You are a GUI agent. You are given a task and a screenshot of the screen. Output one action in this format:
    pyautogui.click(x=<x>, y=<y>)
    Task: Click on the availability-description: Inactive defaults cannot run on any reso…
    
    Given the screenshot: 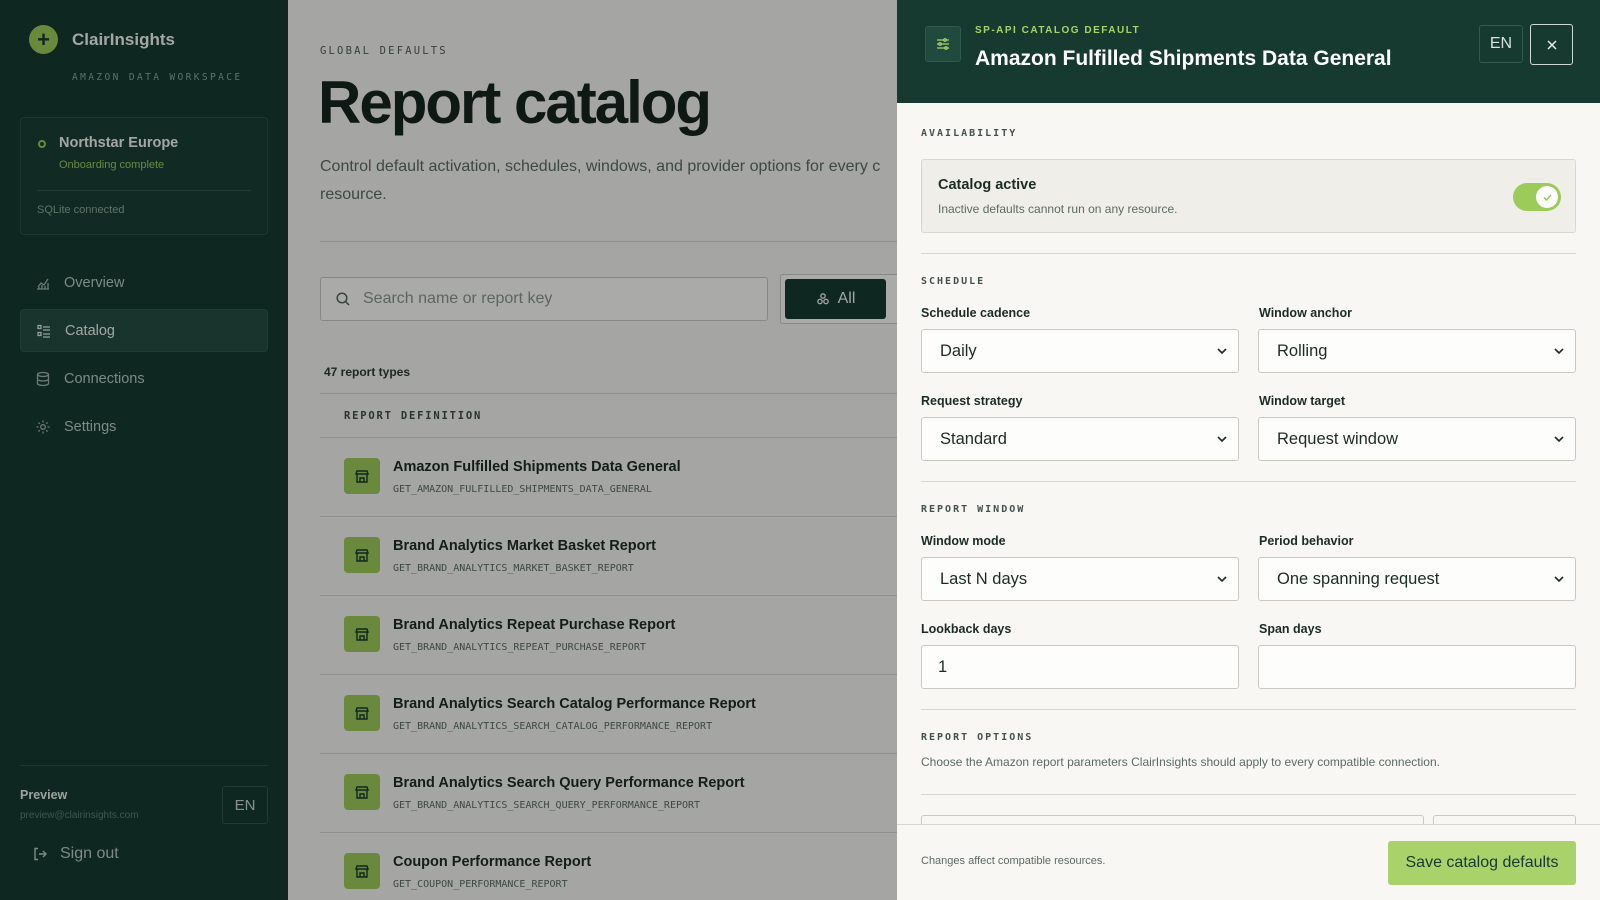 What is the action you would take?
    pyautogui.click(x=1058, y=209)
    